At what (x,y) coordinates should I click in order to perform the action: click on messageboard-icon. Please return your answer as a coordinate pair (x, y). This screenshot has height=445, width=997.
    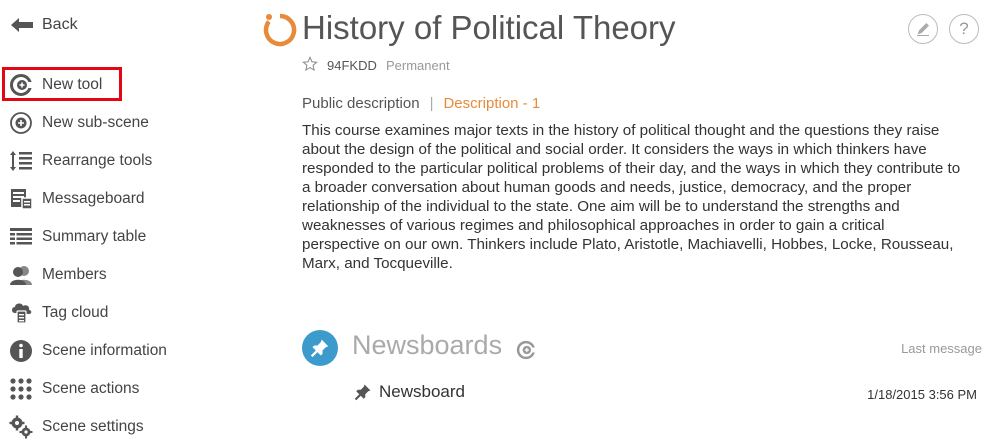
    Looking at the image, I should click on (21, 199).